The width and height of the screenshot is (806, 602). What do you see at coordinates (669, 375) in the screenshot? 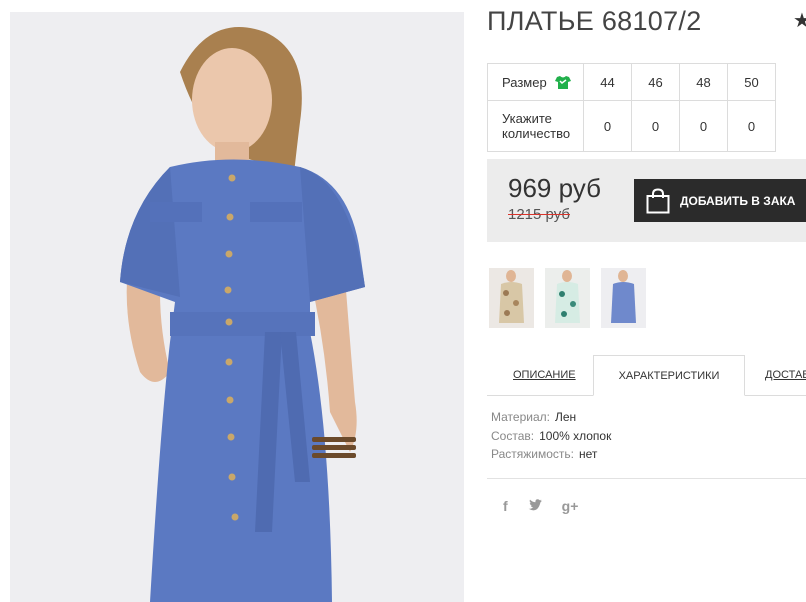
I see `tab-characteristics: ХАРАКТЕРИСТИКИ` at bounding box center [669, 375].